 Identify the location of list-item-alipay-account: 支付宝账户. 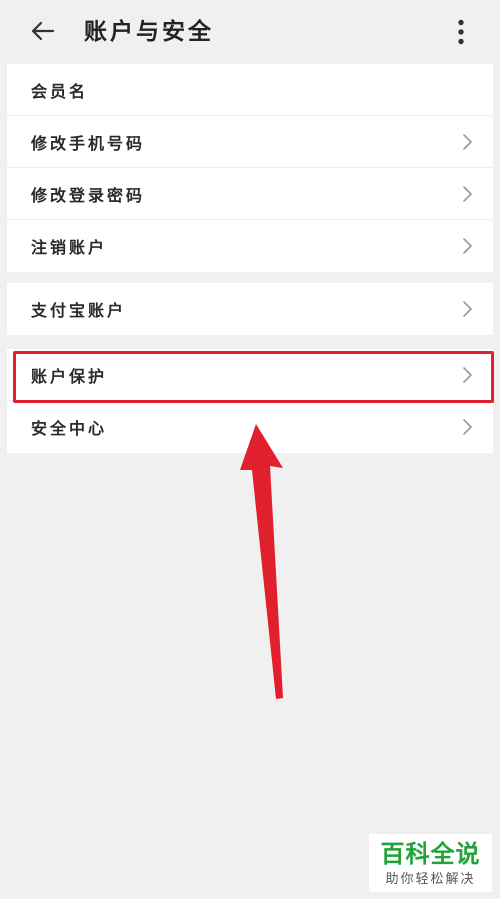
(250, 309).